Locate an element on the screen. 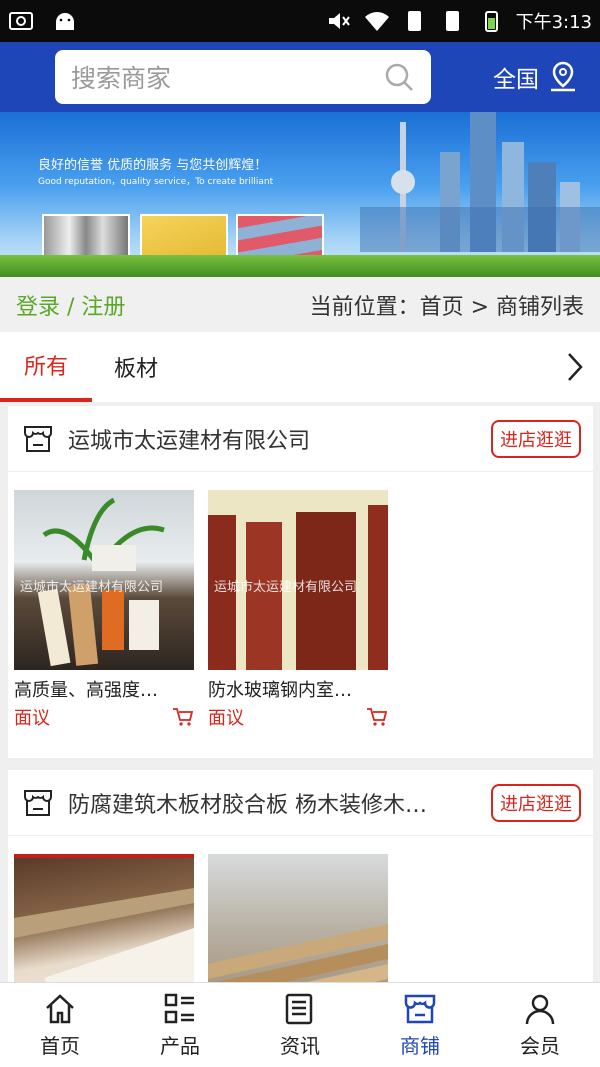  mute-icon is located at coordinates (339, 21).